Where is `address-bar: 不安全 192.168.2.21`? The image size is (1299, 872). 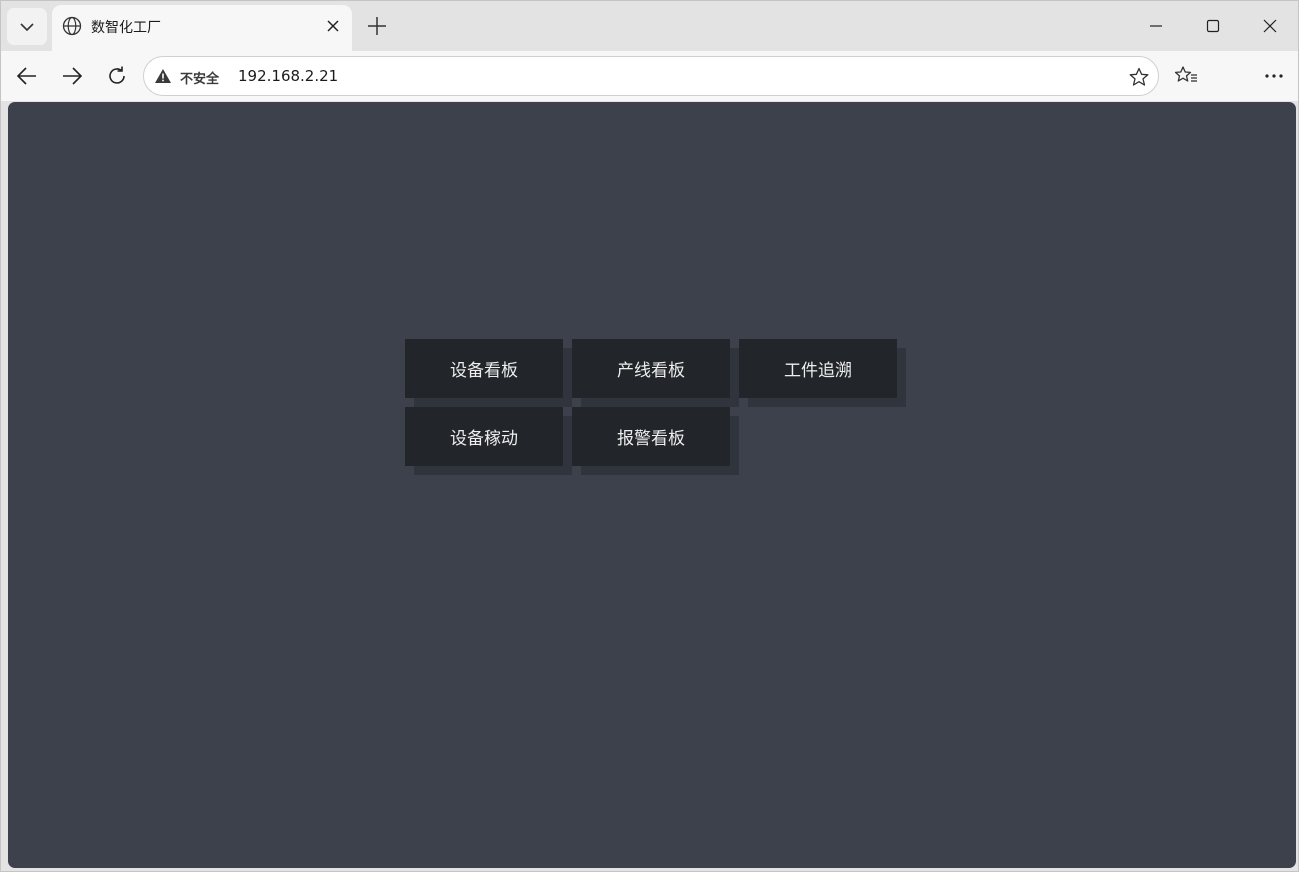
address-bar: 不安全 192.168.2.21 is located at coordinates (651, 76).